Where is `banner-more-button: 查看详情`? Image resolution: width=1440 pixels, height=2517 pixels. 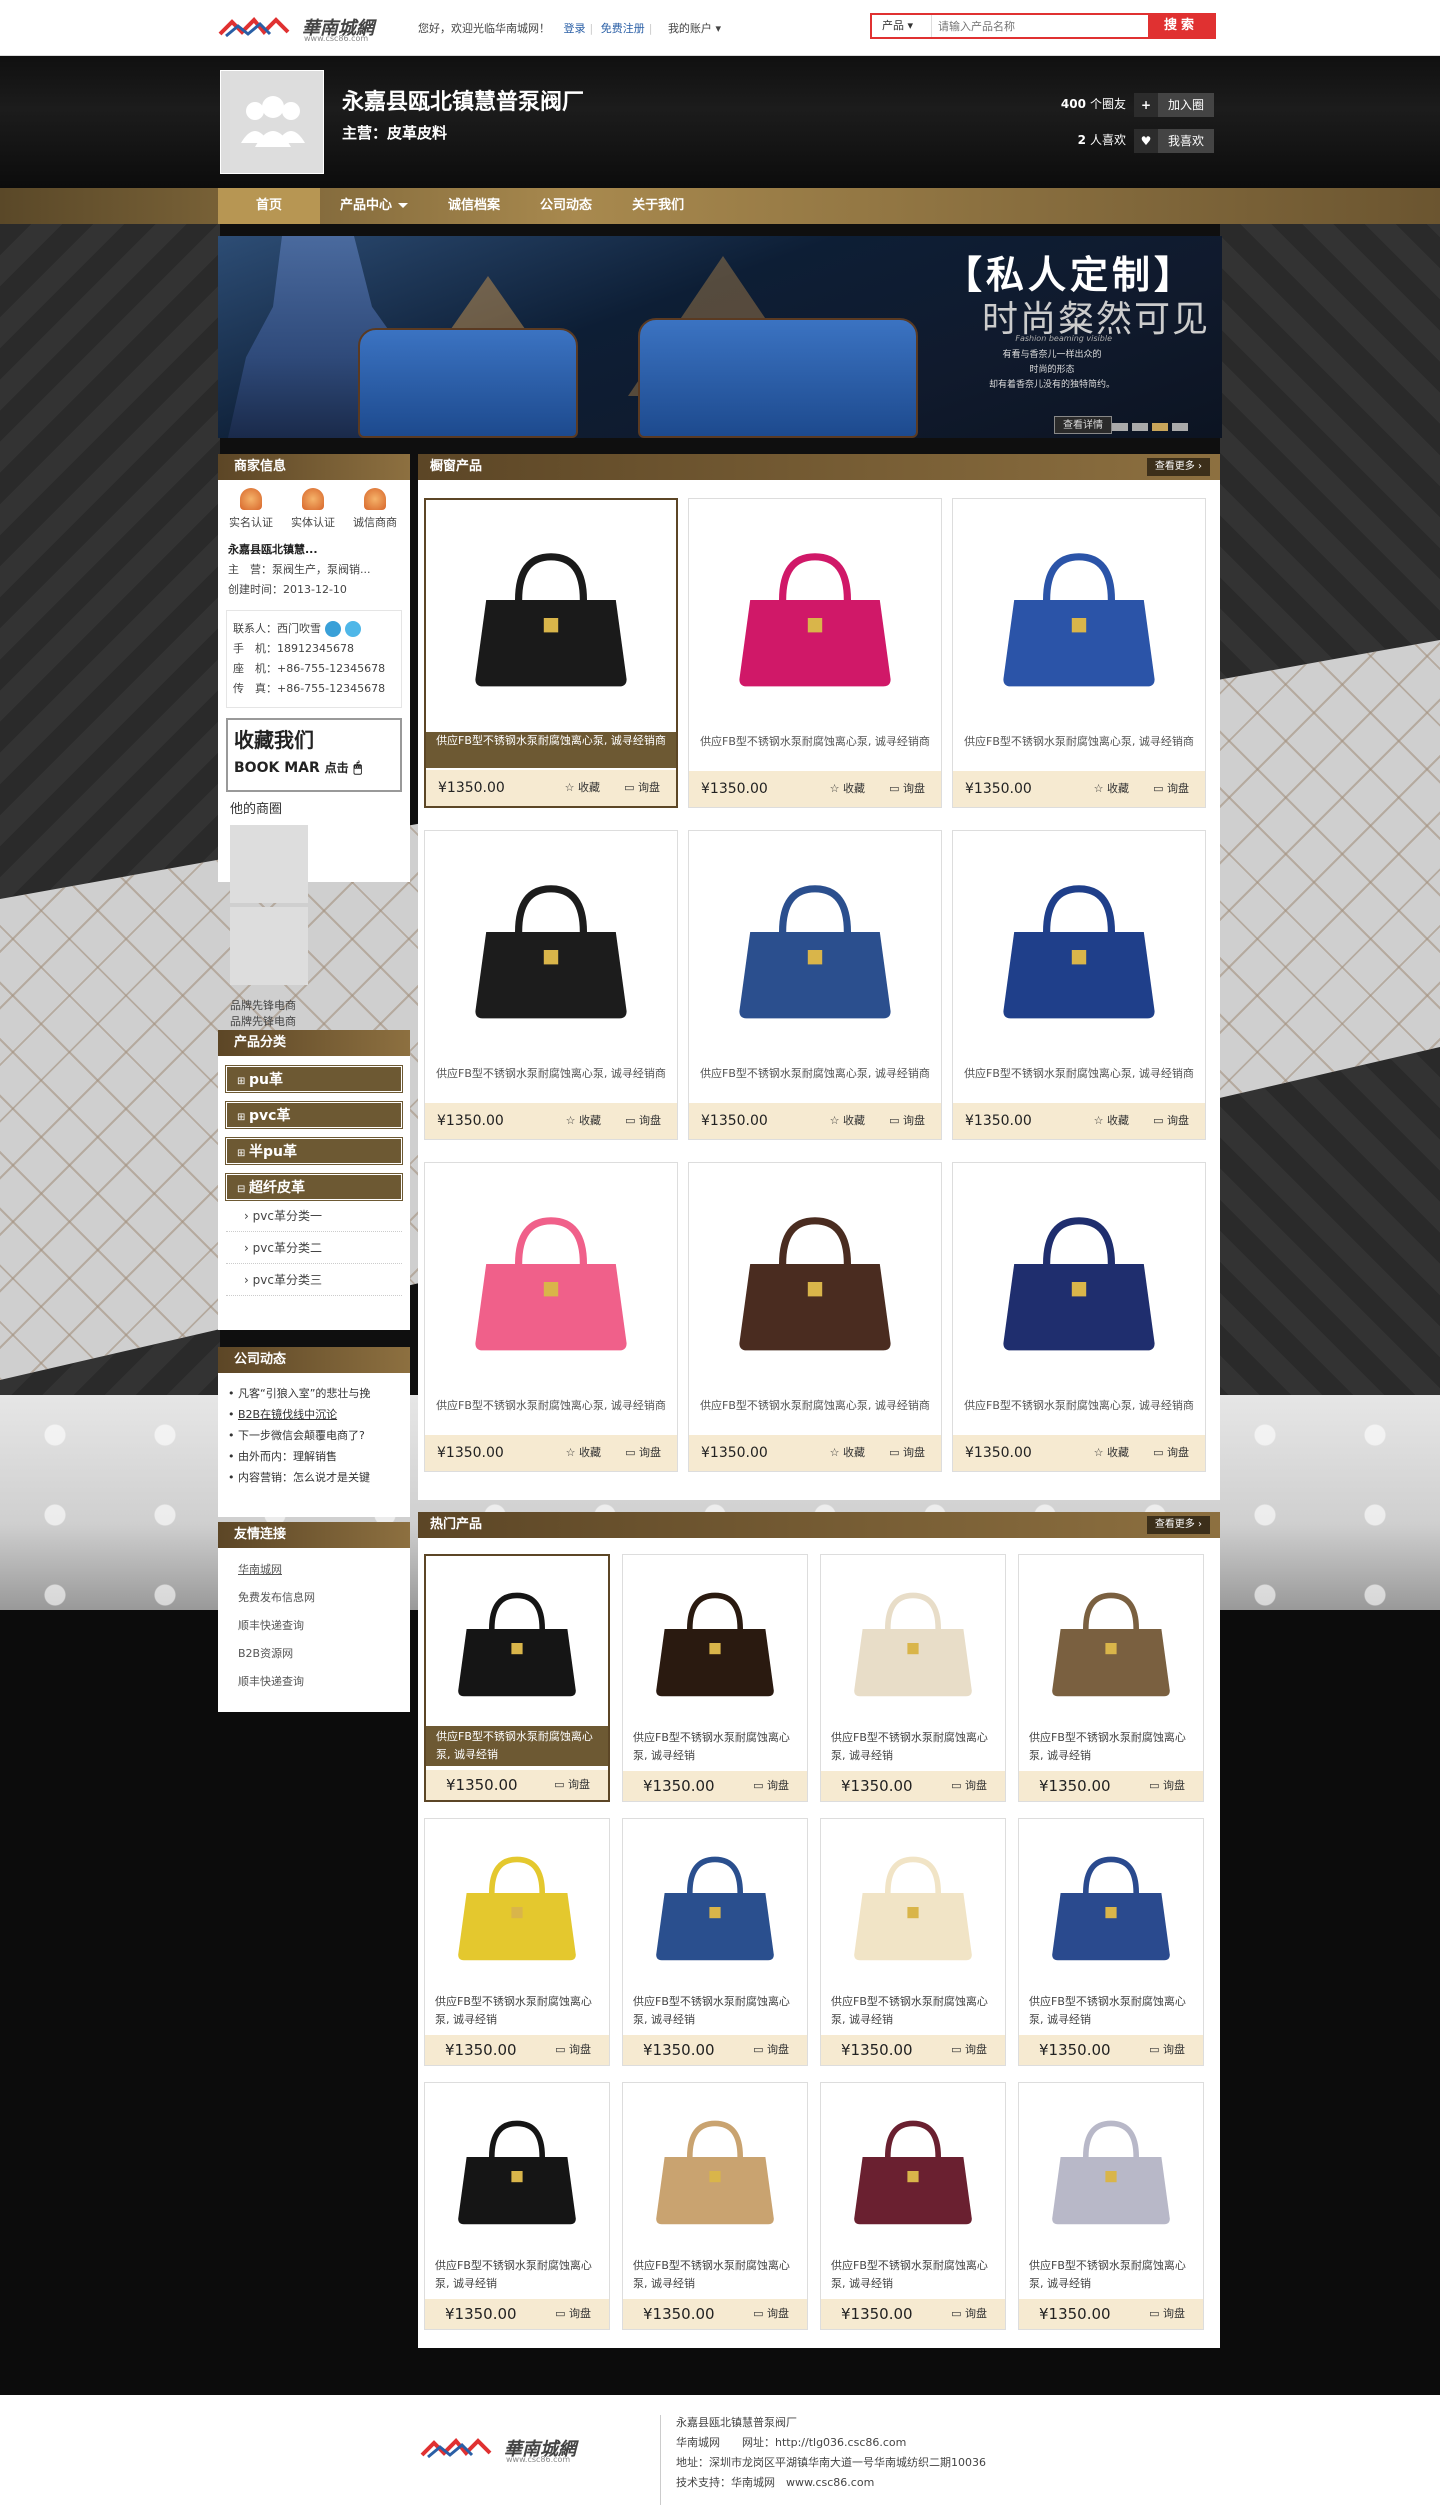
banner-more-button: 查看详情 is located at coordinates (1083, 425).